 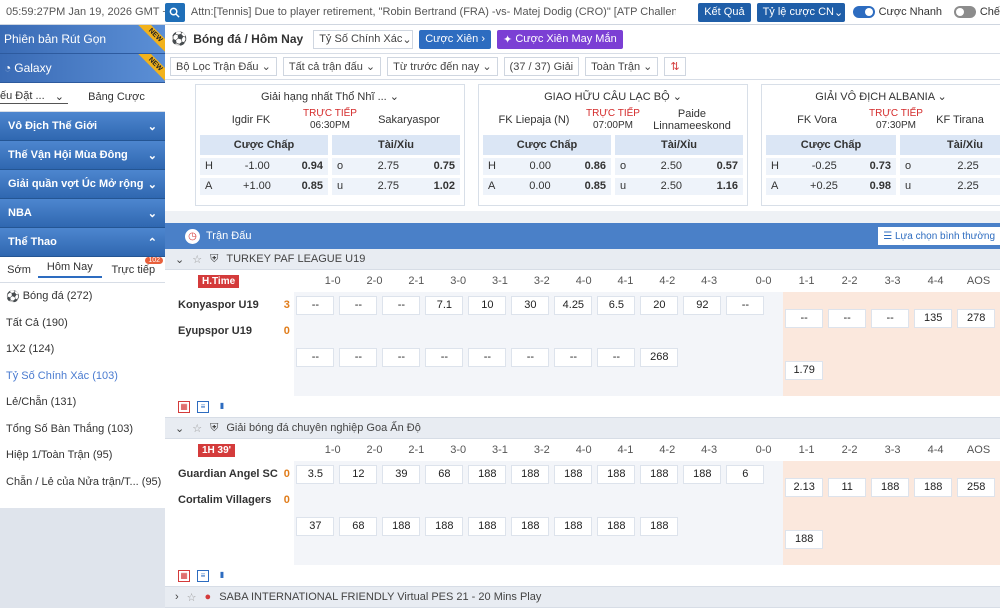 What do you see at coordinates (530, 305) in the screenshot?
I see `odds-cell: 30` at bounding box center [530, 305].